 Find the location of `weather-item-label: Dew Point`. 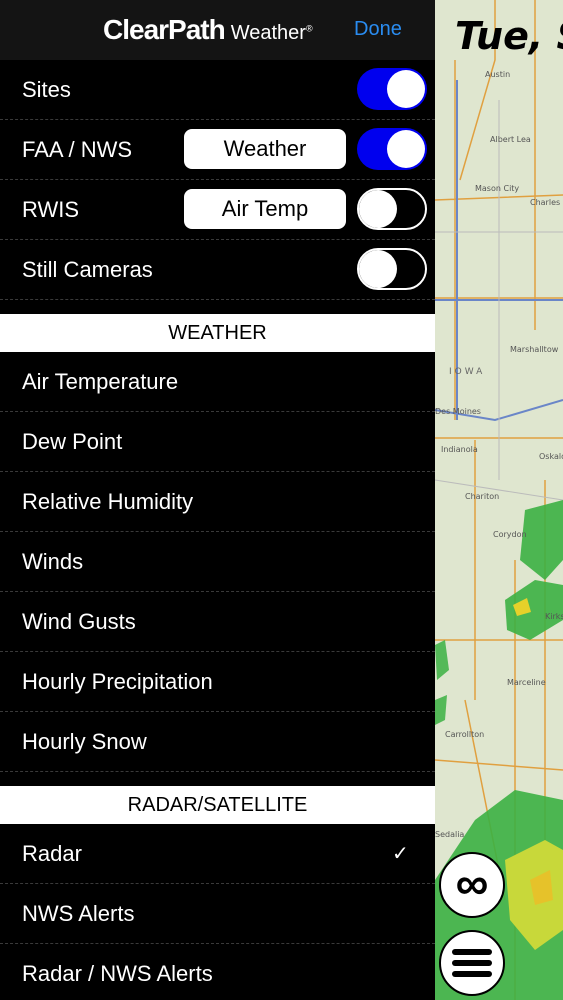

weather-item-label: Dew Point is located at coordinates (72, 441).